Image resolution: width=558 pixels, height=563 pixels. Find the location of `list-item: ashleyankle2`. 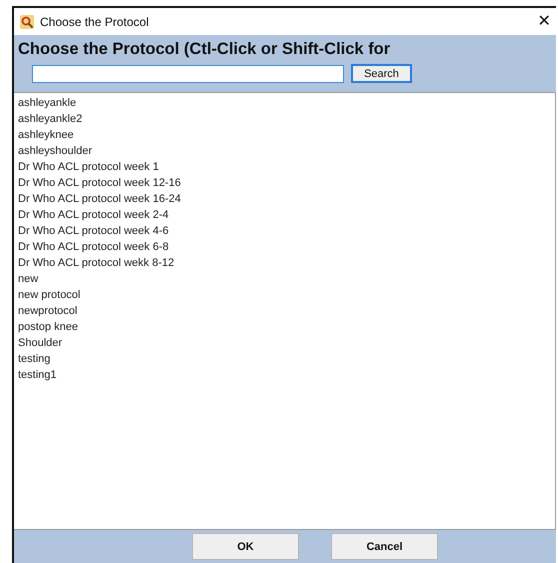

list-item: ashleyankle2 is located at coordinates (50, 119).